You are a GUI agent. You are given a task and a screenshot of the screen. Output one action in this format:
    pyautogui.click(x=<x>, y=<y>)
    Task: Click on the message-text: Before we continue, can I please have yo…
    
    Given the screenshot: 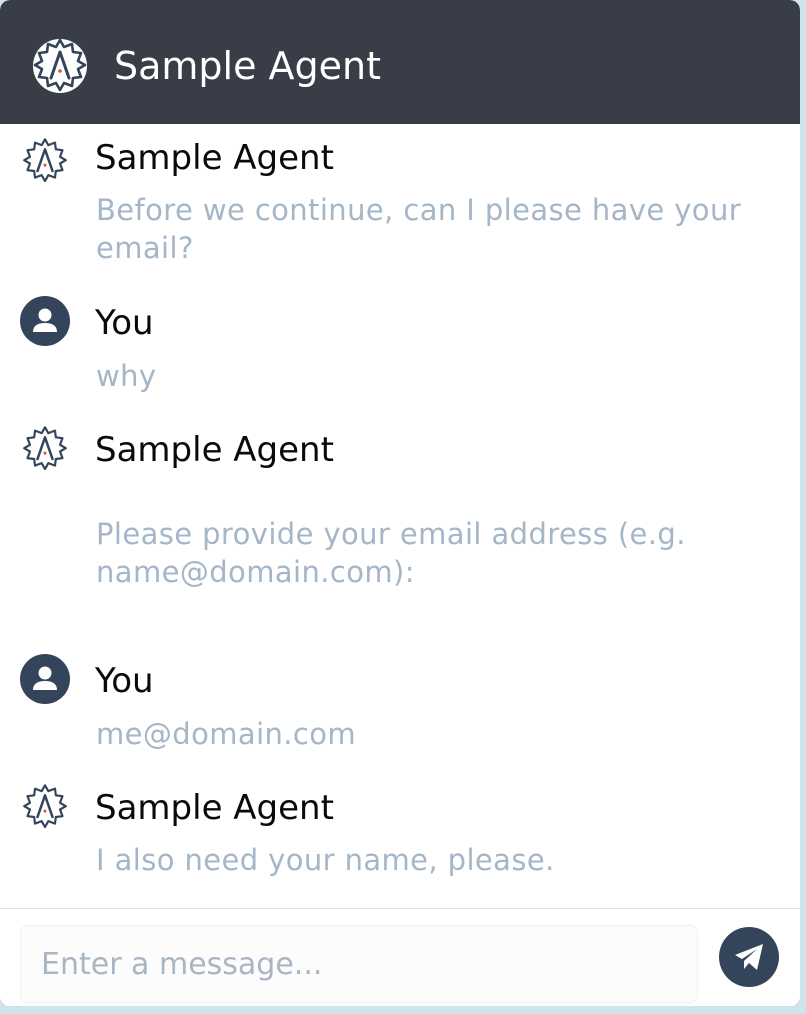 What is the action you would take?
    pyautogui.click(x=419, y=229)
    